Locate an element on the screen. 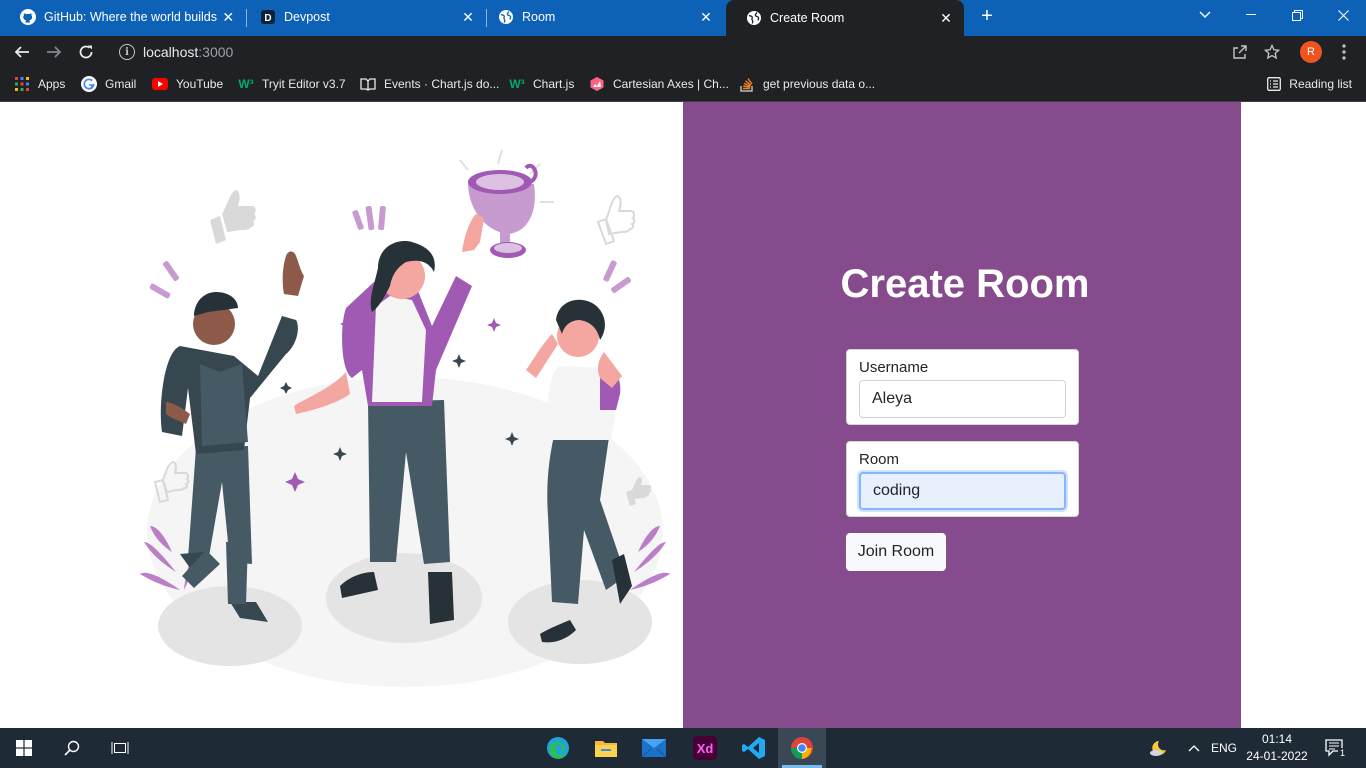 Image resolution: width=1366 pixels, height=768 pixels. system-clock: 01:14 24-01-2022 is located at coordinates (1277, 748).